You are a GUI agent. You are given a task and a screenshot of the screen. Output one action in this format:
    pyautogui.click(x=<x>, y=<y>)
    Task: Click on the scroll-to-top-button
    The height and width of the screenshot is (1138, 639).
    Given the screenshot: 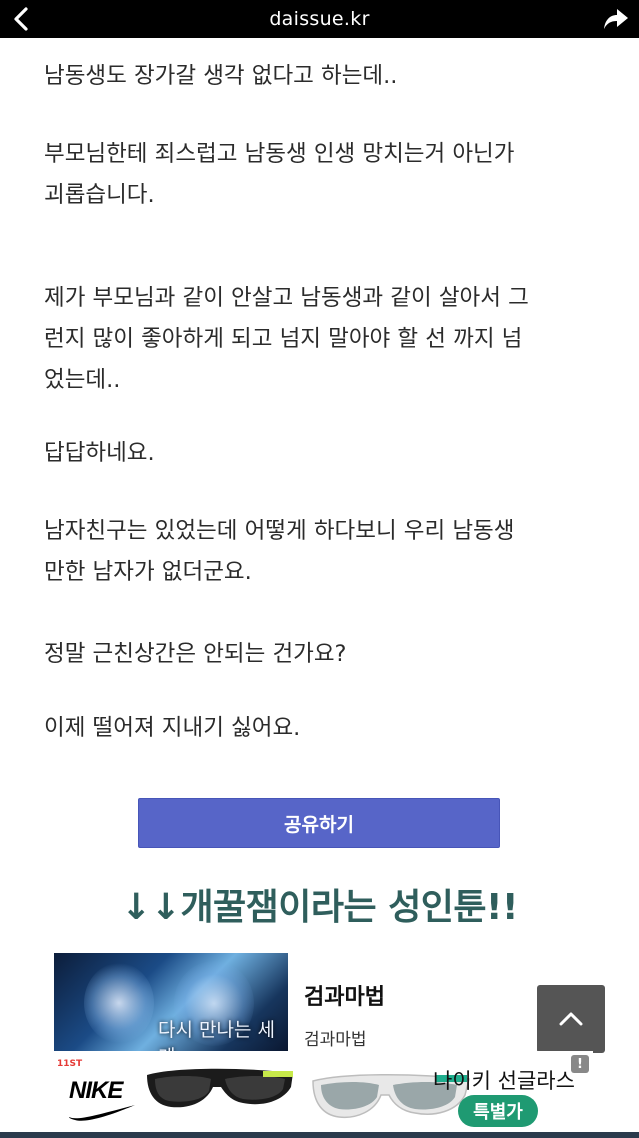 What is the action you would take?
    pyautogui.click(x=571, y=1019)
    